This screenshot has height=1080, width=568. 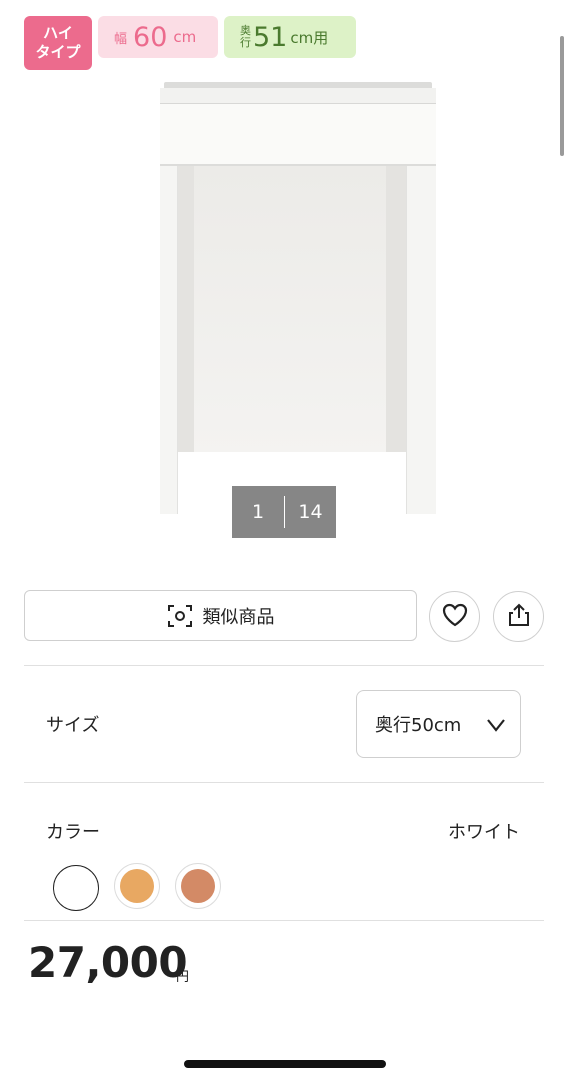 I want to click on color-label: カラー, so click(x=73, y=832).